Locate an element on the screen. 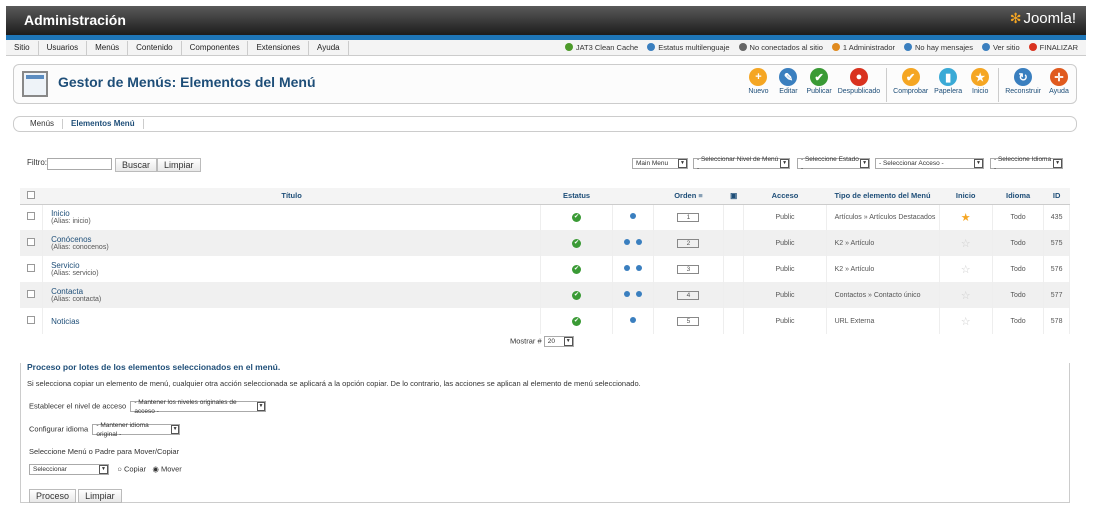 This screenshot has width=1100, height=508. select-menu: Main Menu ▼ is located at coordinates (660, 163).